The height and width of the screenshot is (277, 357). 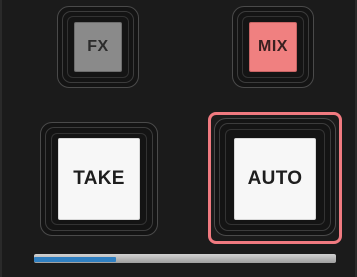 What do you see at coordinates (98, 47) in the screenshot?
I see `fx-button: FX` at bounding box center [98, 47].